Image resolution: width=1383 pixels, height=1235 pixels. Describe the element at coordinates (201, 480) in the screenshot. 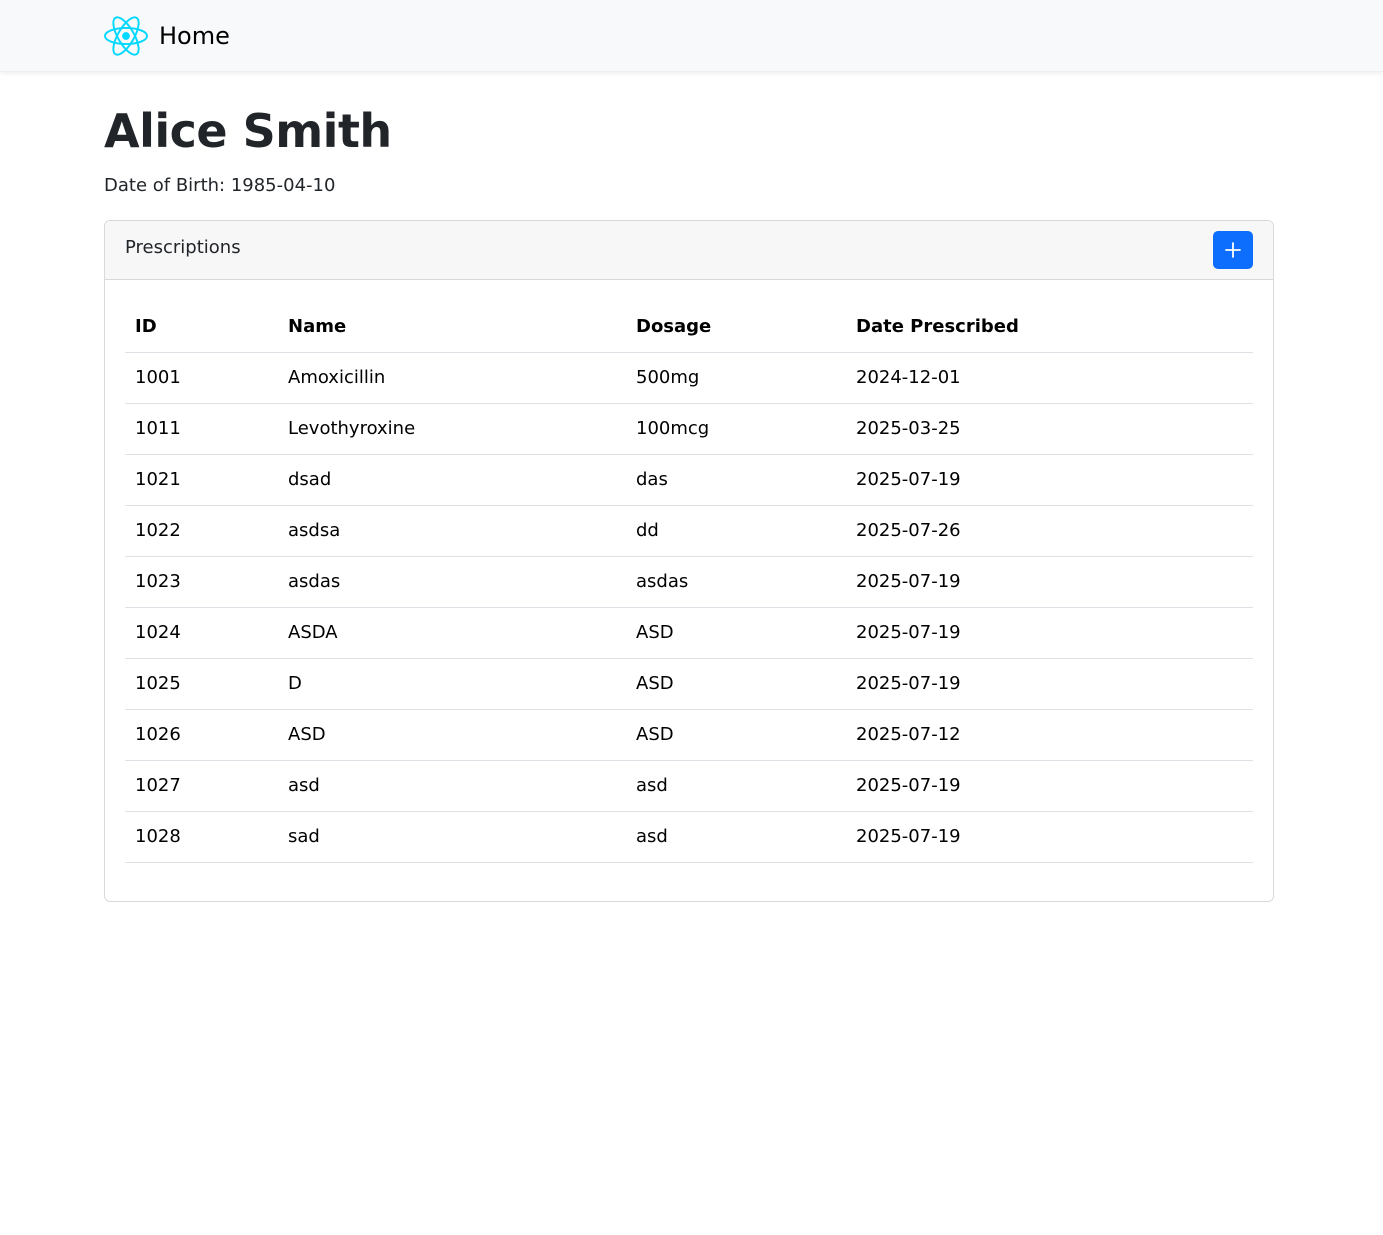

I see `cell-id: 1021` at that location.